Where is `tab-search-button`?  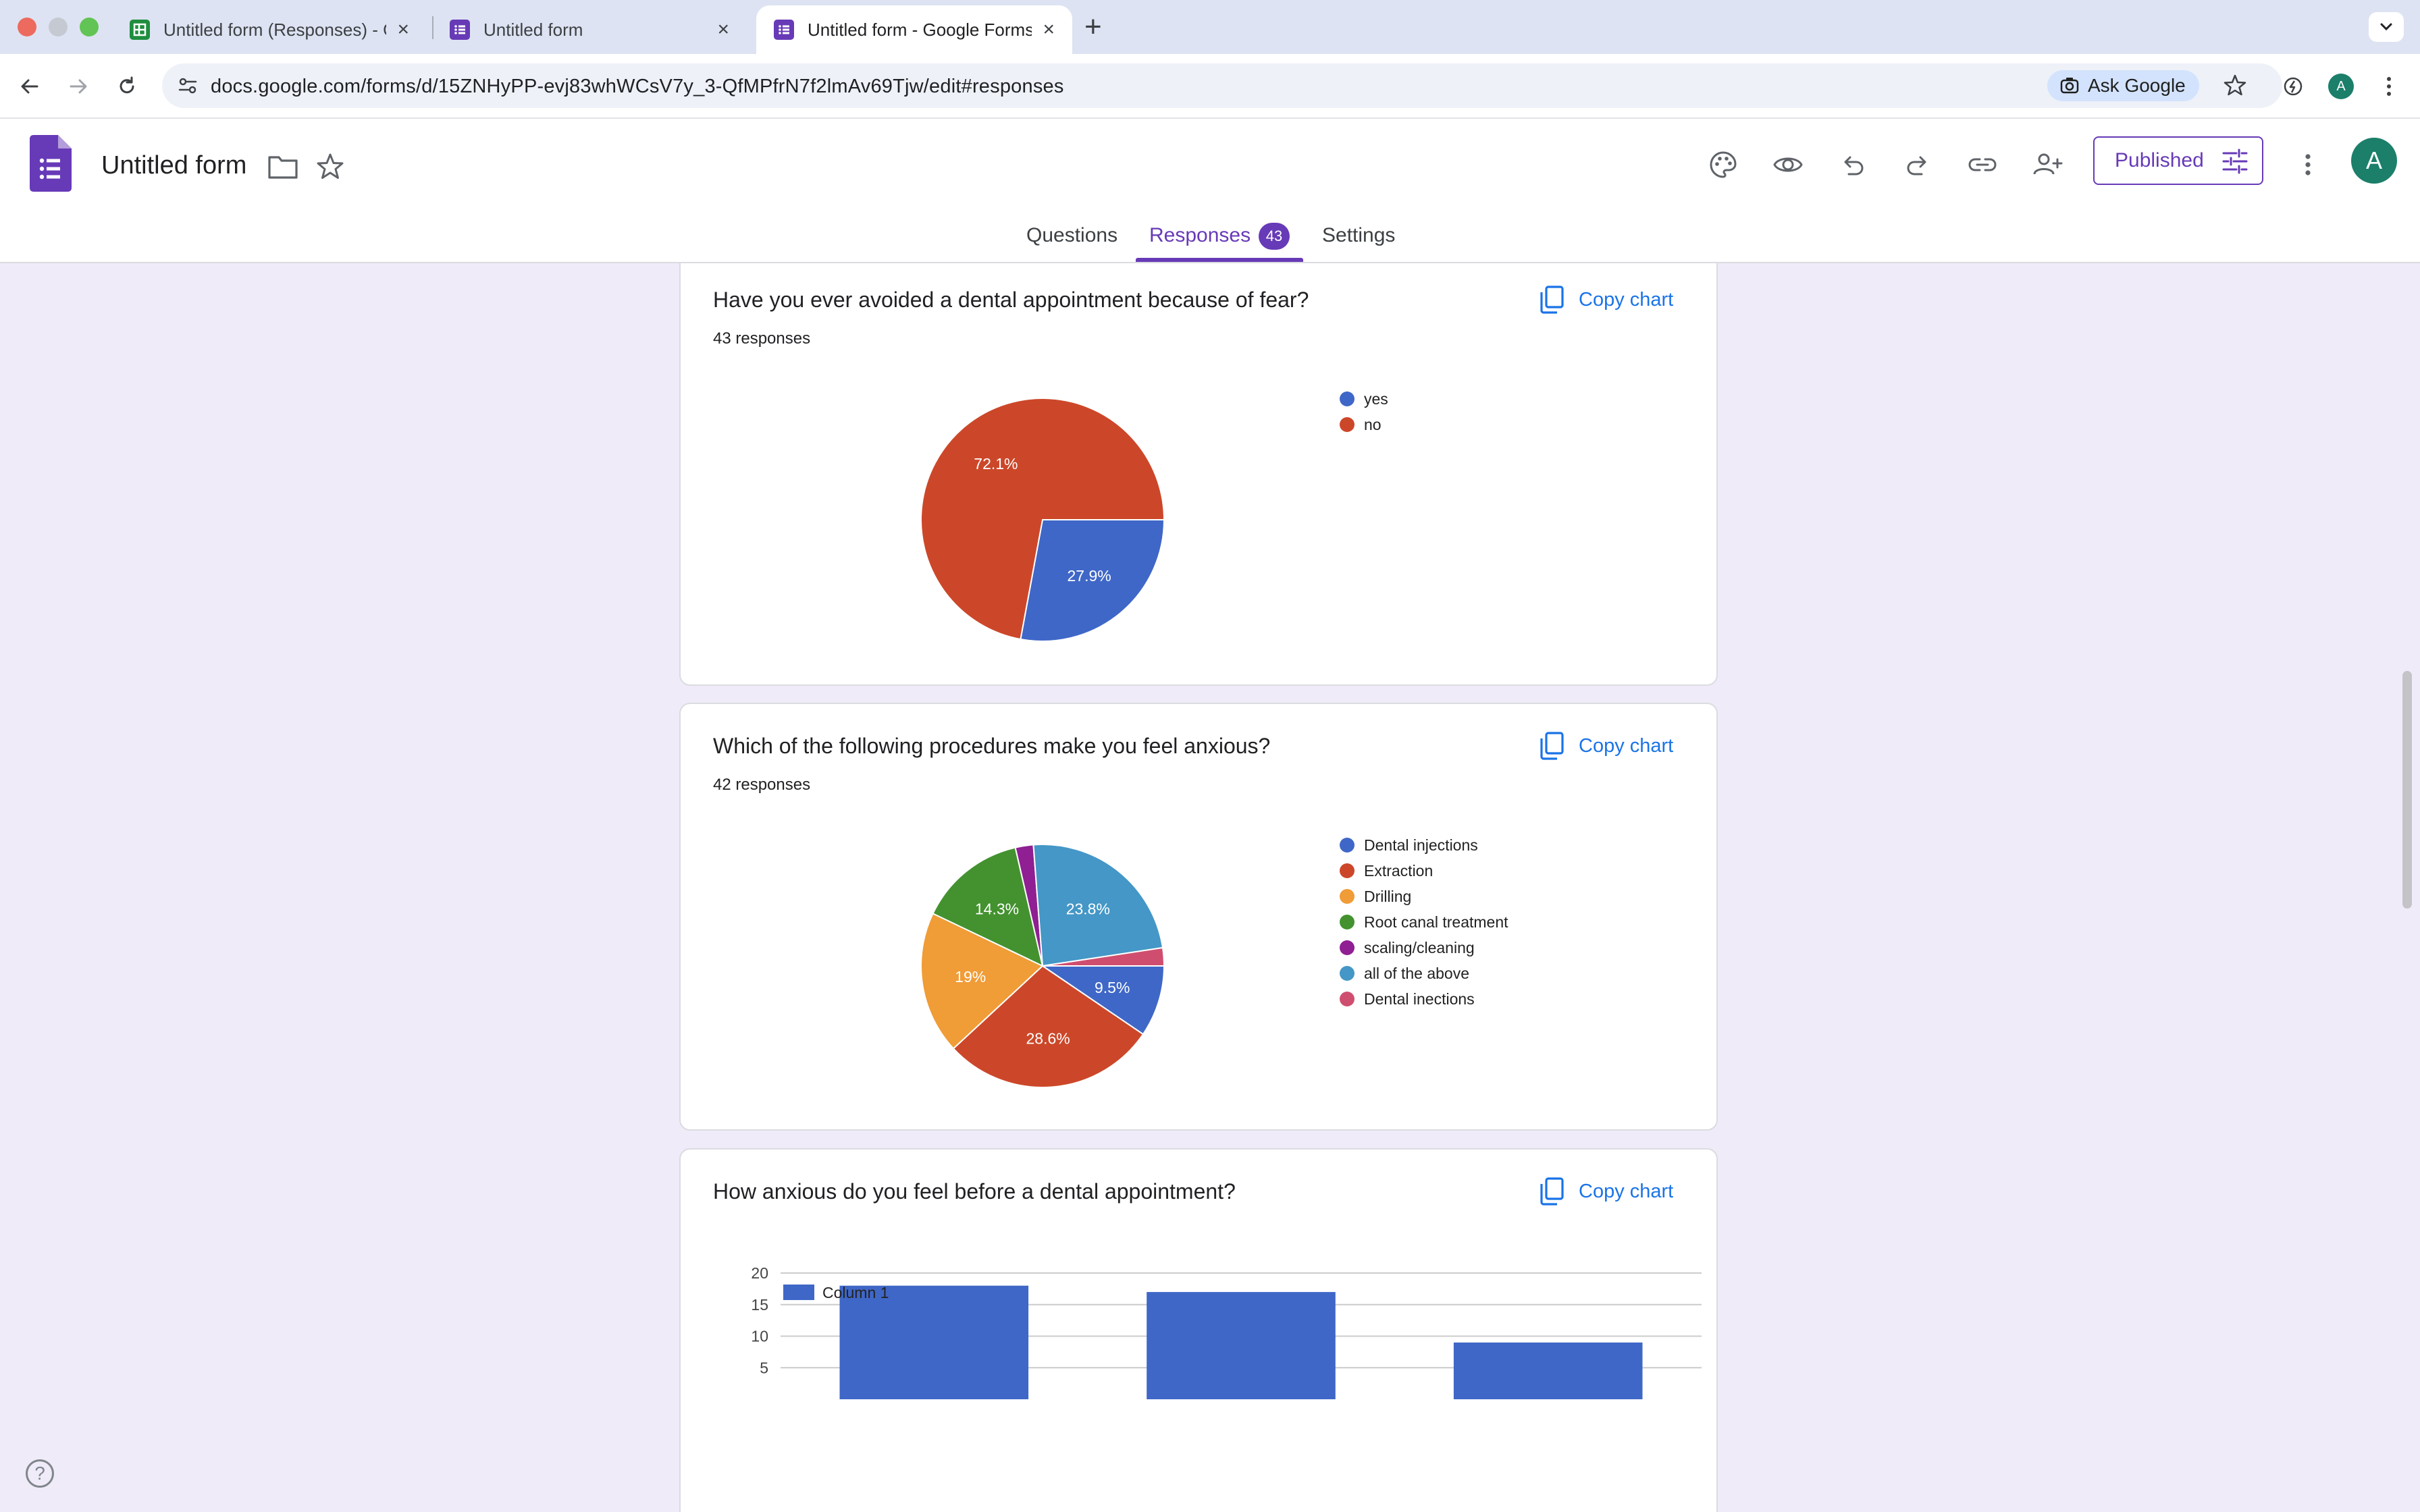 tab-search-button is located at coordinates (2386, 27).